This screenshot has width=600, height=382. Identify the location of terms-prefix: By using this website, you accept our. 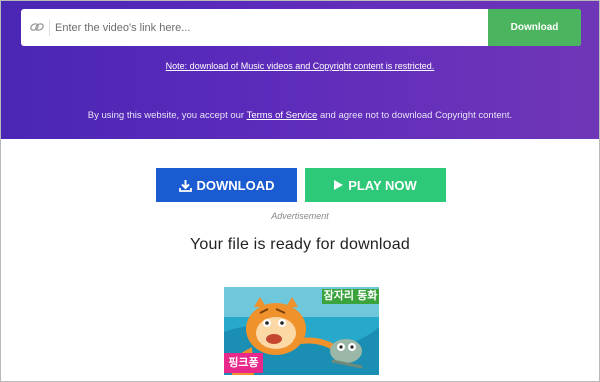
(167, 115).